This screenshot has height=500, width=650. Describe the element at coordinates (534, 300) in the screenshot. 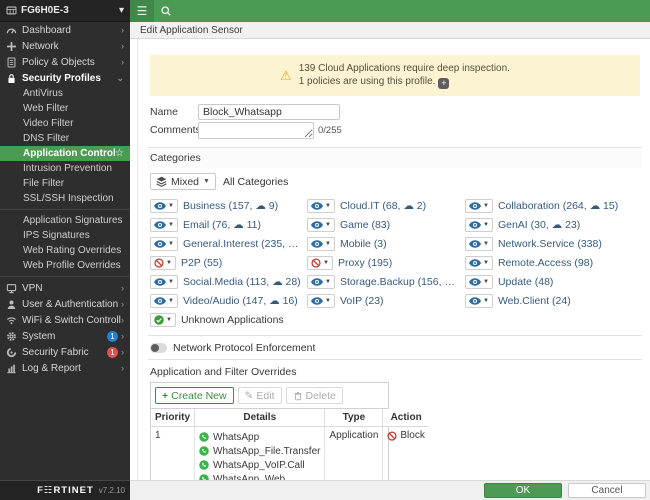

I see `category-link: Web.Client (24)` at that location.